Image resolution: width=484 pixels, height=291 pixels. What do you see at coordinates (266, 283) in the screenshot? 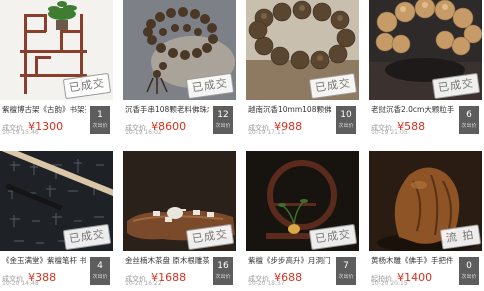
I see `end-time: 10-20 18:37` at bounding box center [266, 283].